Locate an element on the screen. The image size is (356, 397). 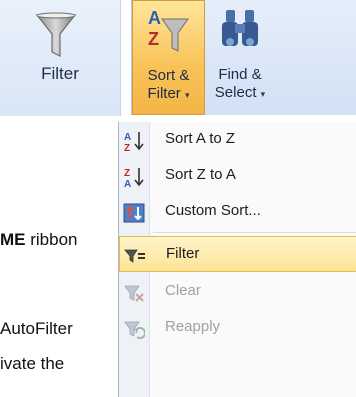
sort-za-icon: Z A is located at coordinates (134, 178).